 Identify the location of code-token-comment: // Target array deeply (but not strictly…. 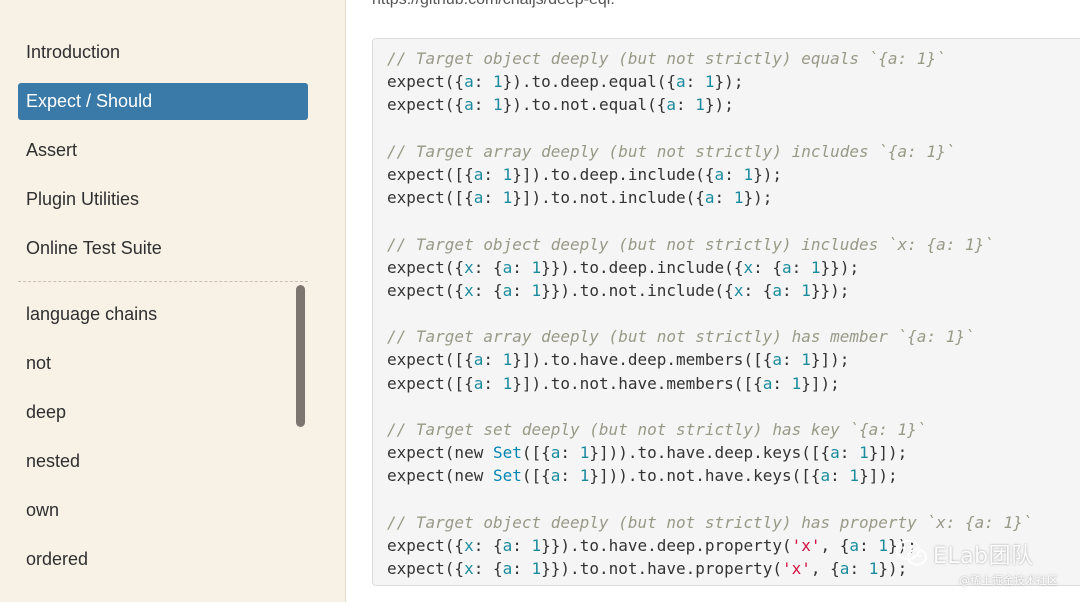
(681, 337).